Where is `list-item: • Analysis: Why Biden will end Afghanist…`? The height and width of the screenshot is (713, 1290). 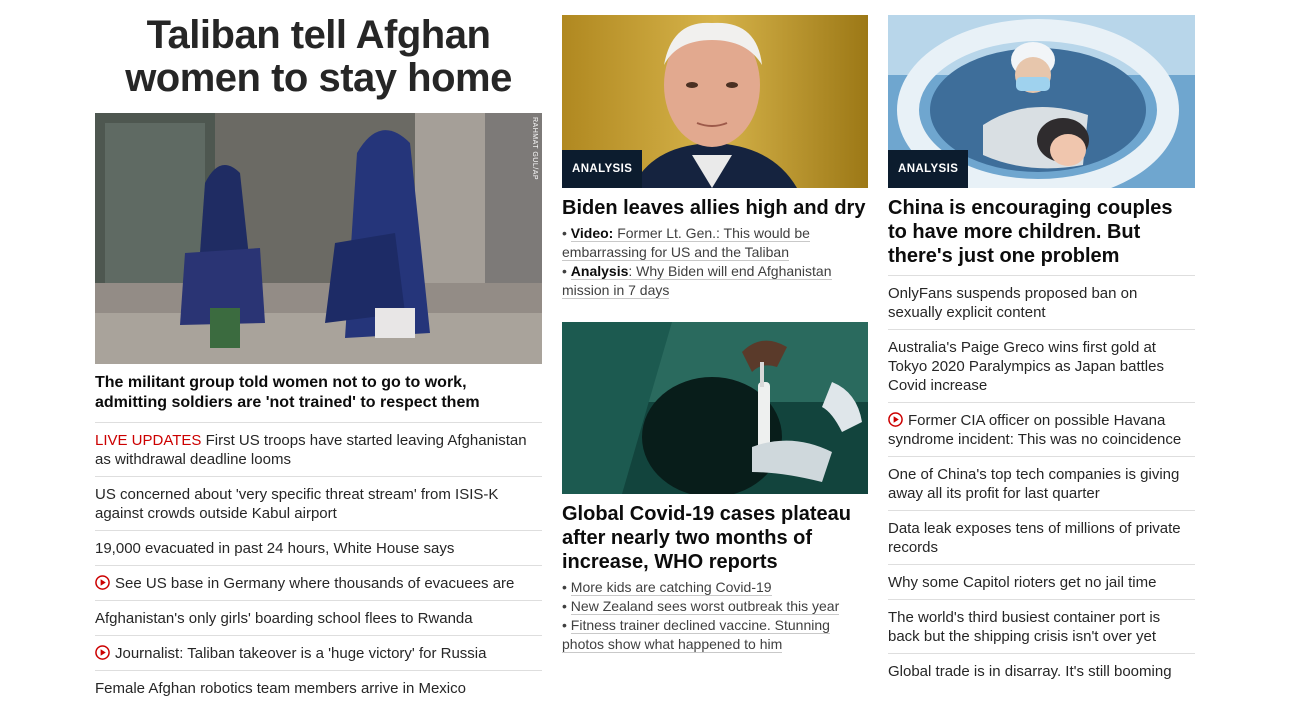 list-item: • Analysis: Why Biden will end Afghanist… is located at coordinates (697, 281).